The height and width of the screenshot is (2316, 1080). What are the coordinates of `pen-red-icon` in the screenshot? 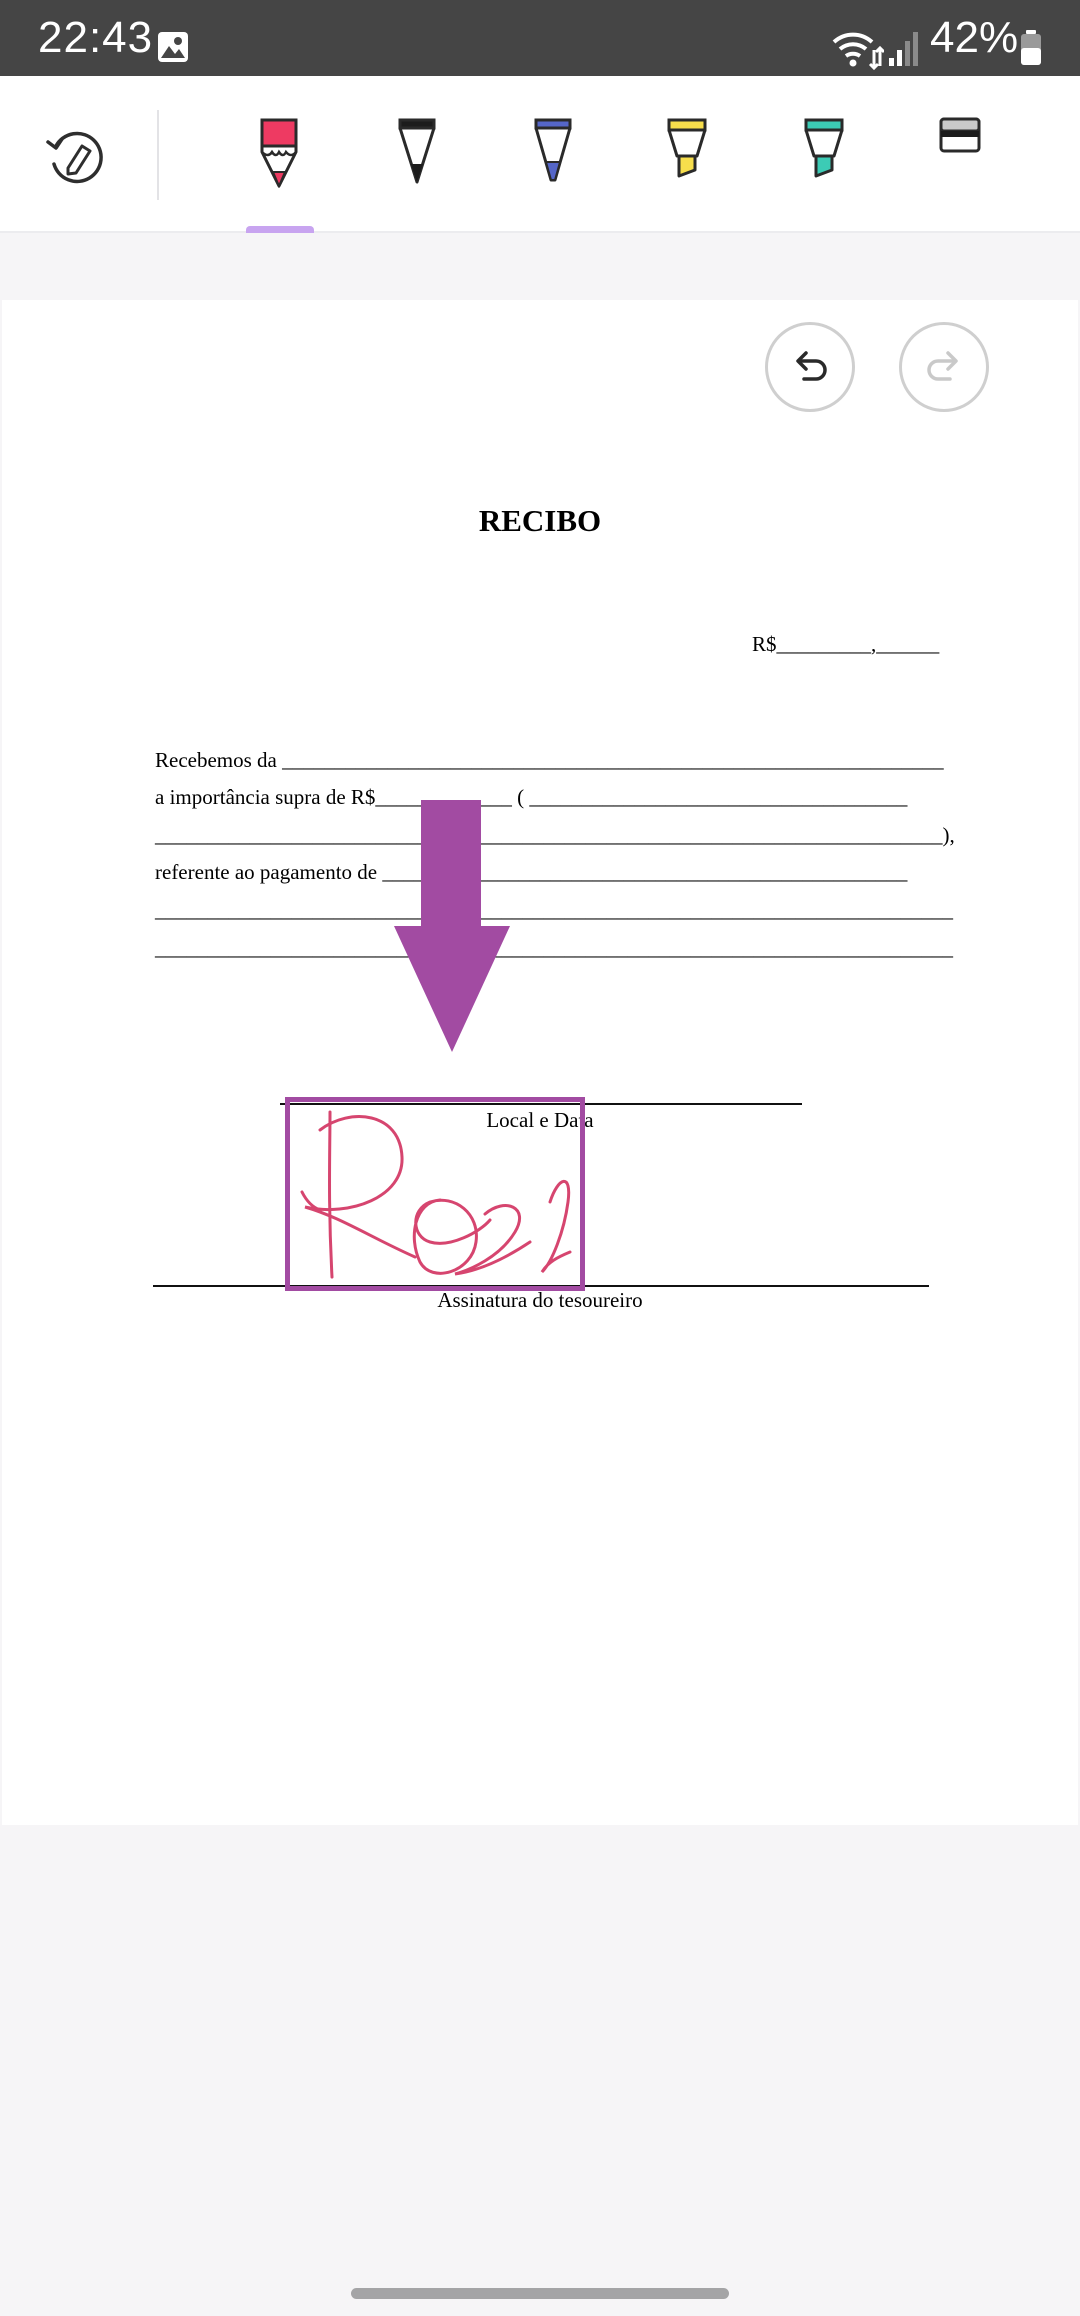 It's located at (279, 152).